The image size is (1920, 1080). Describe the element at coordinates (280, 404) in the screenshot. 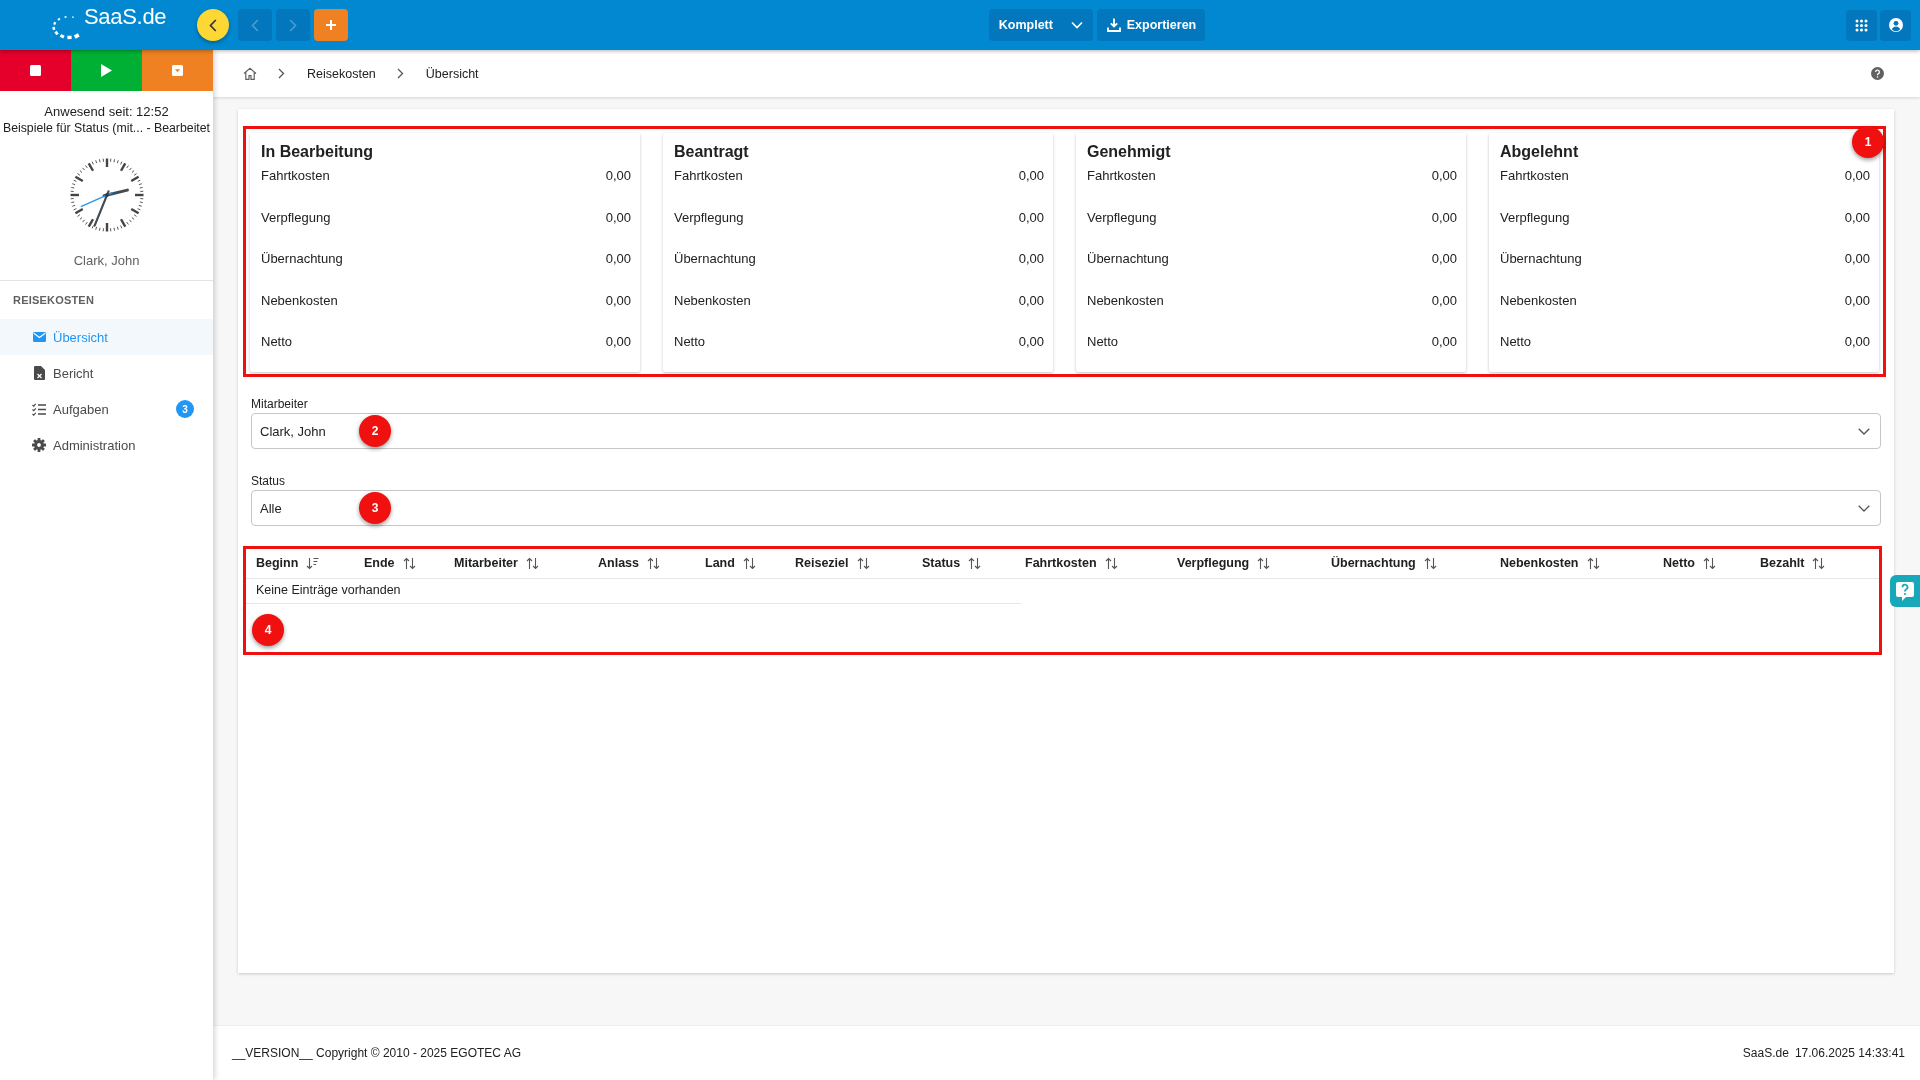

I see `field-label: Mitarbeiter` at that location.